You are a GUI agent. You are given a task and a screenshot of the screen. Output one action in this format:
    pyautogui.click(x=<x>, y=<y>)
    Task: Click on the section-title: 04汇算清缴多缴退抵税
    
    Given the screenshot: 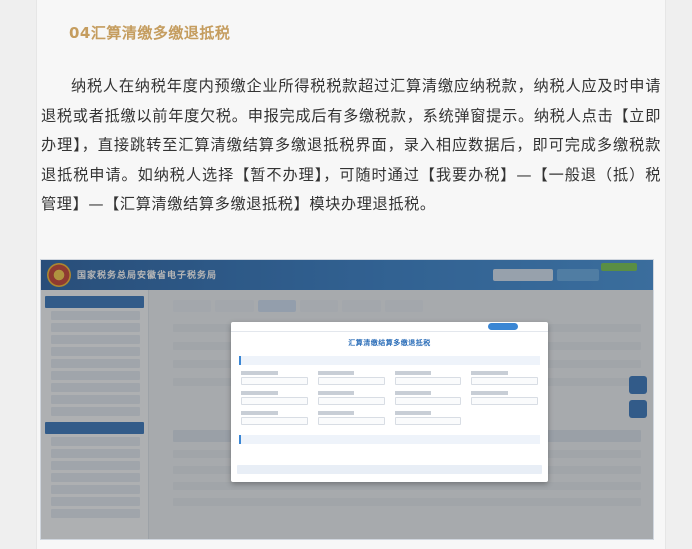 What is the action you would take?
    pyautogui.click(x=150, y=33)
    